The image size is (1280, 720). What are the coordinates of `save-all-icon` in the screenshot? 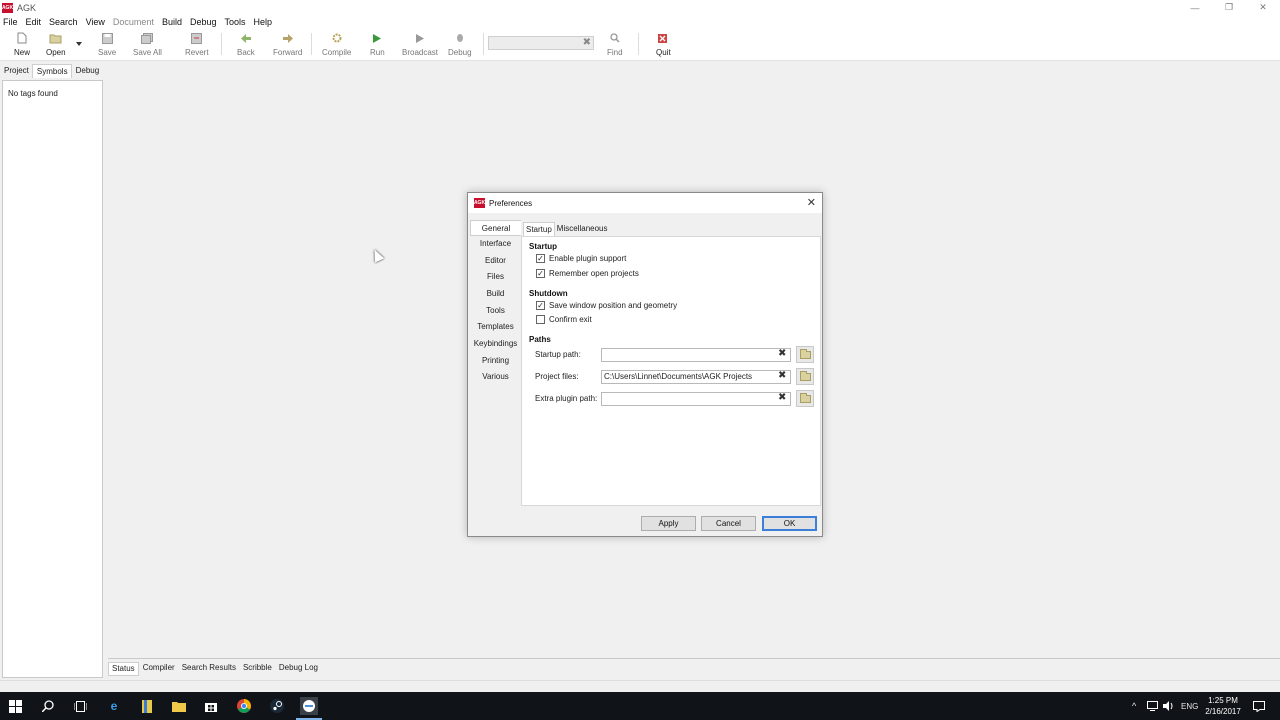 It's located at (147, 38).